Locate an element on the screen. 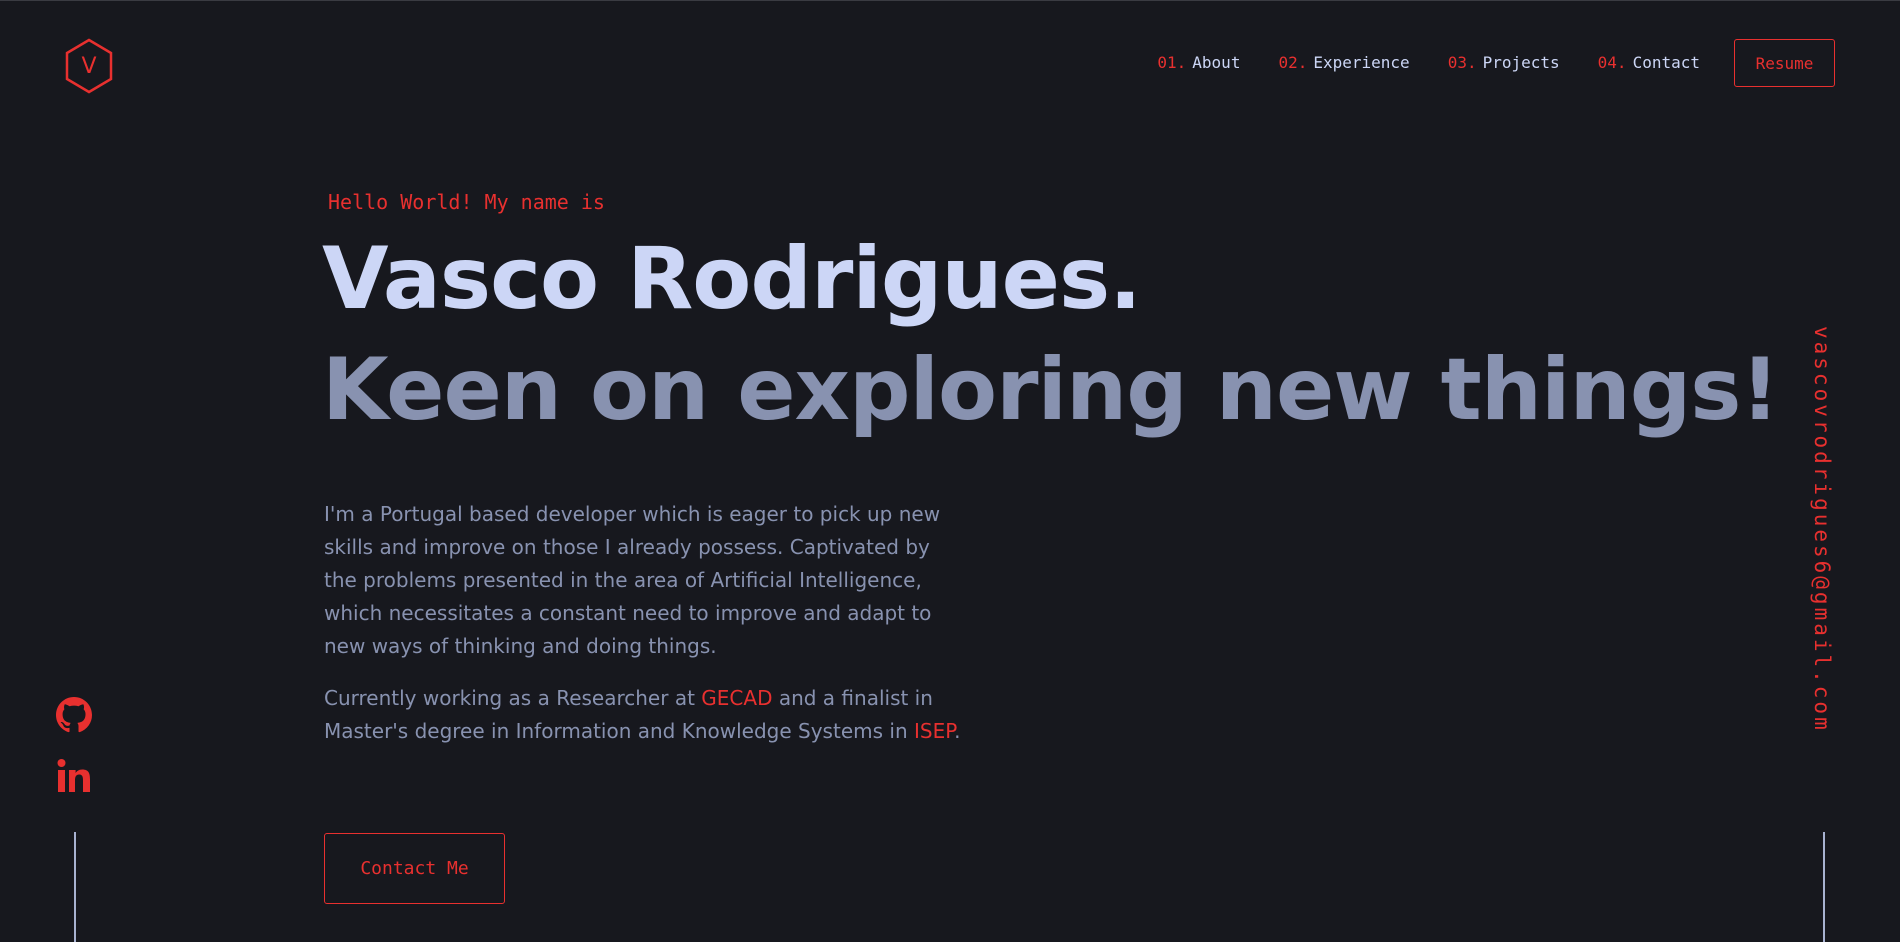  nav-experience: 02. Experience is located at coordinates (1343, 62).